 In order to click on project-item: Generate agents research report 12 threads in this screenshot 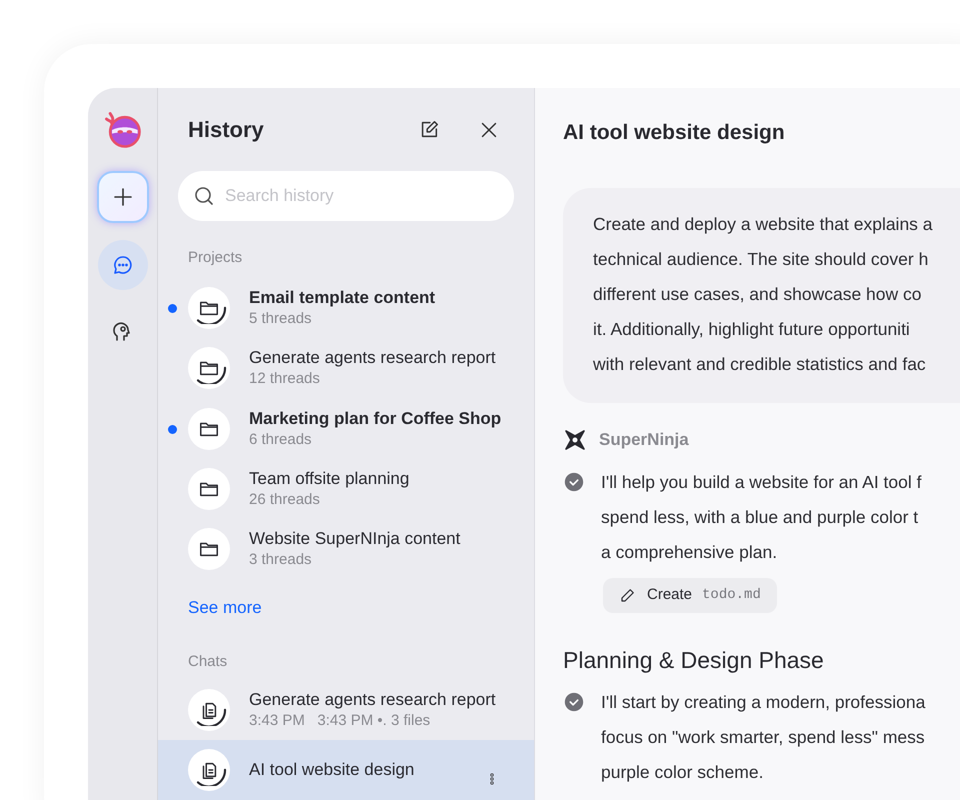, I will do `click(346, 368)`.